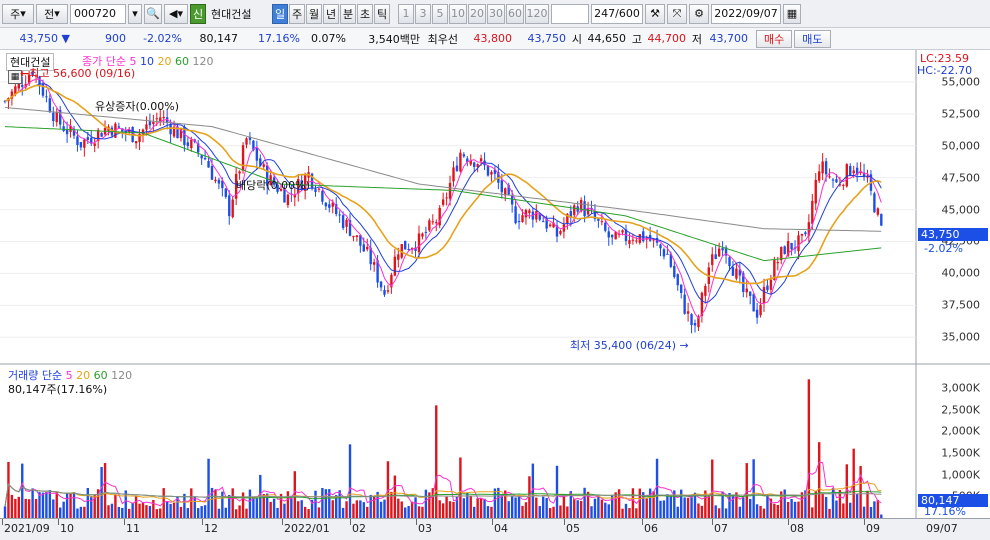 Image resolution: width=990 pixels, height=540 pixels. I want to click on period-tab-1: 주, so click(297, 13).